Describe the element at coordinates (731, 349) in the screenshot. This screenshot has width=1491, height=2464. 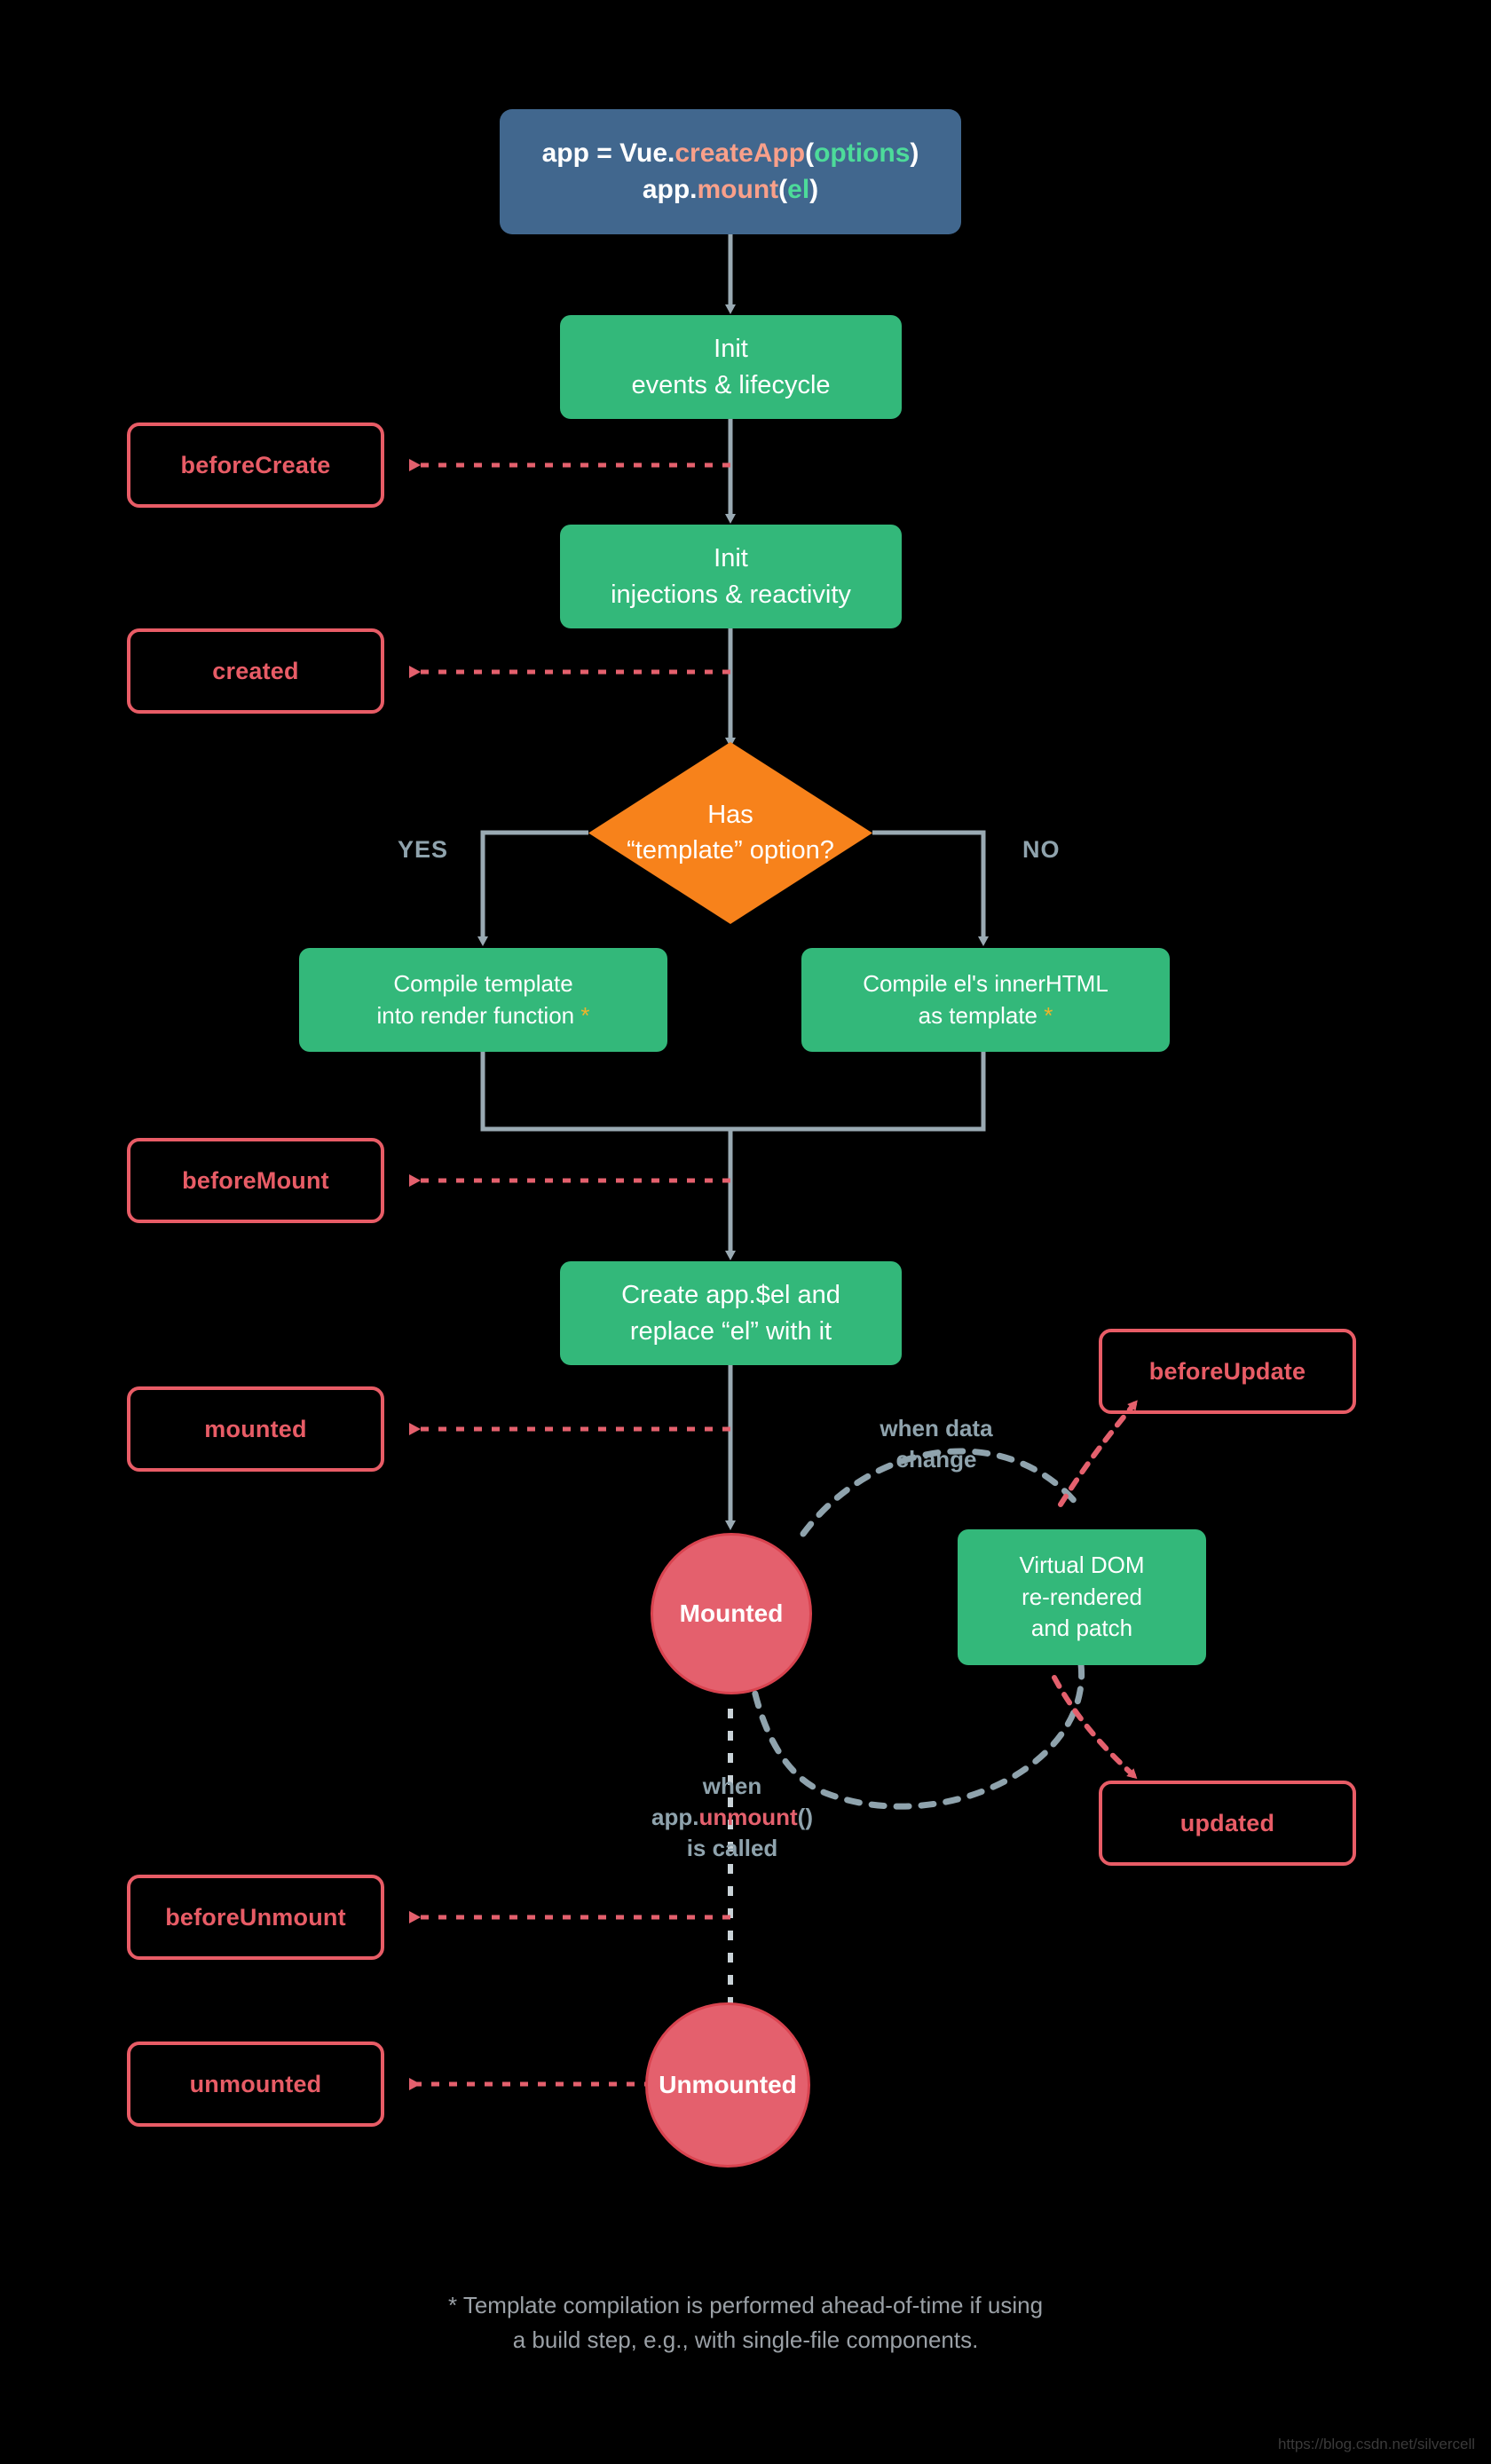
I see `process-init-events-line1: Init` at that location.